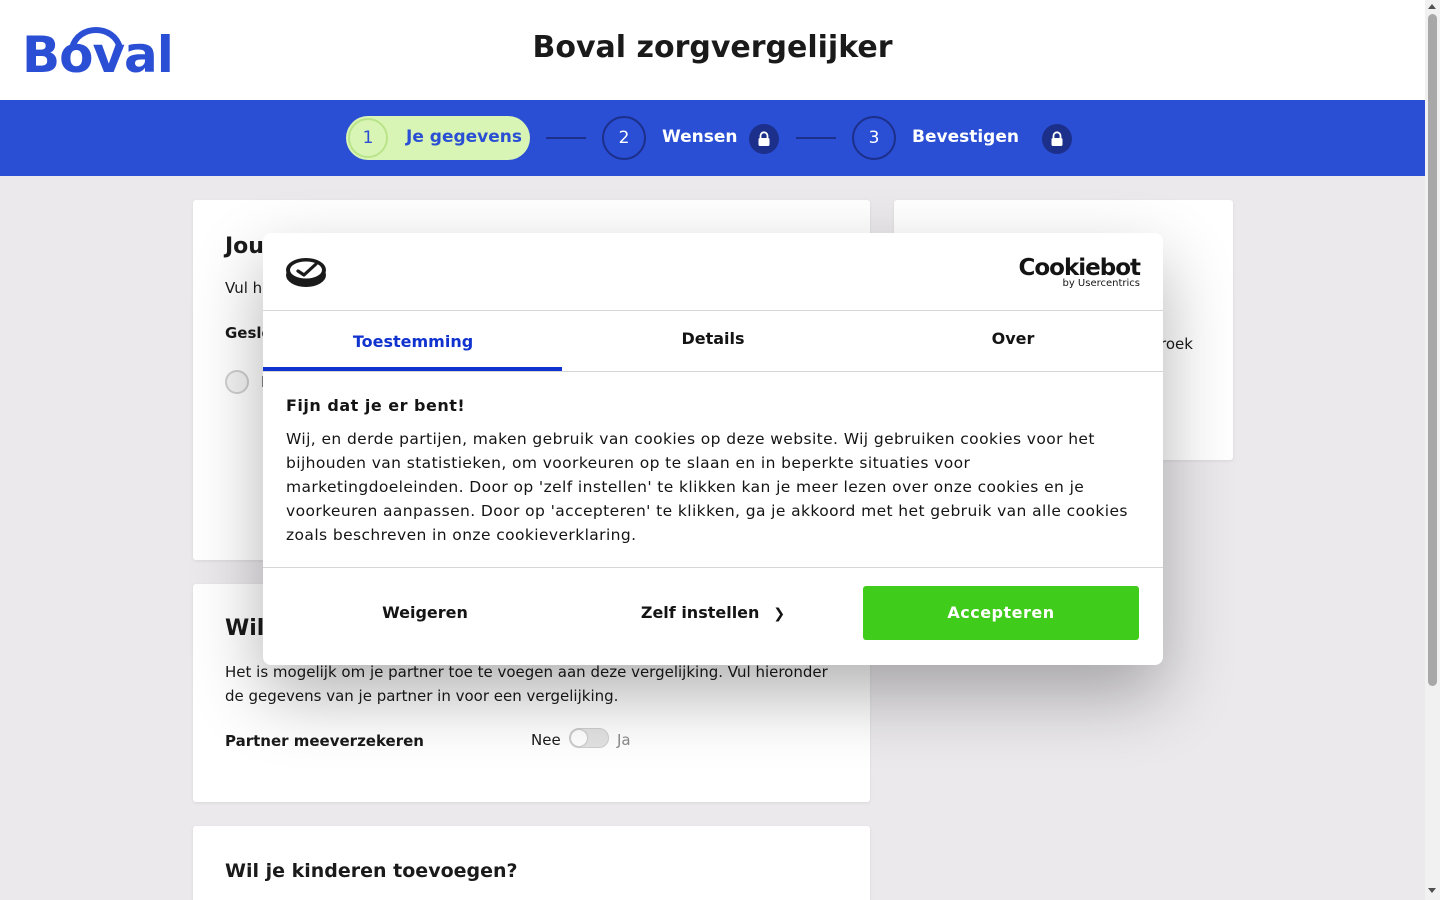  I want to click on site-header: Boval Boval zorgvergelijker, so click(712, 50).